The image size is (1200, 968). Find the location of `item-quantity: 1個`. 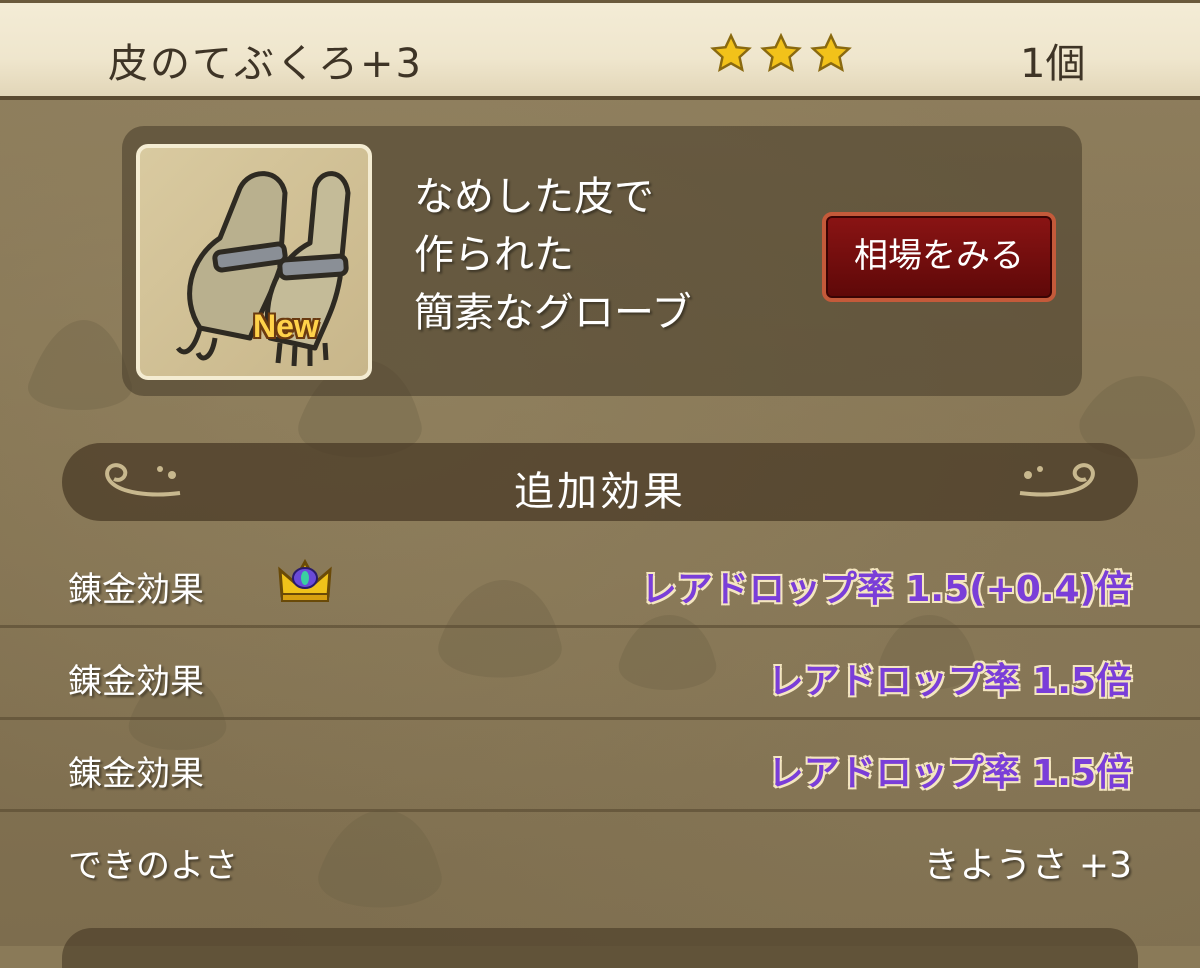

item-quantity: 1個 is located at coordinates (1053, 64).